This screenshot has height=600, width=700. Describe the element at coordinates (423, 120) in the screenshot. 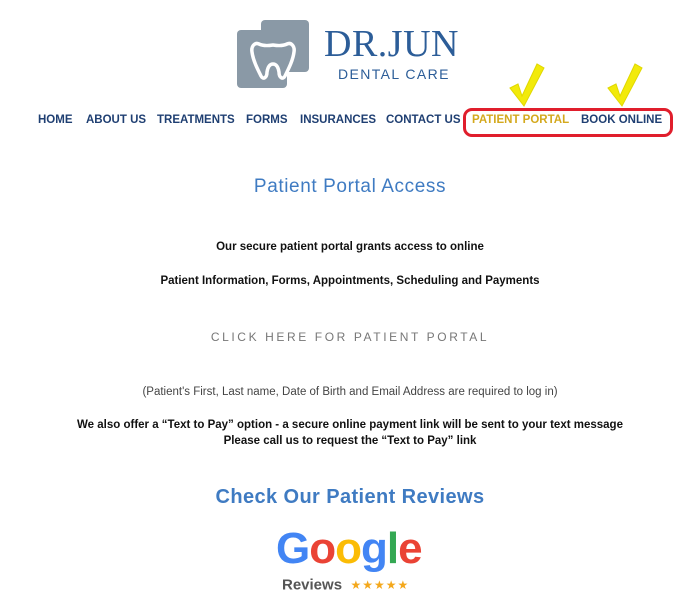

I see `nav-contact-us: CONTACT US` at that location.